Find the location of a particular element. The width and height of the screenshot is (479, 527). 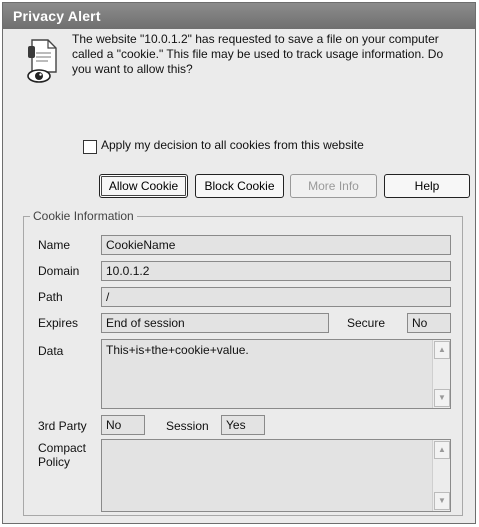

path-field: / is located at coordinates (276, 297).